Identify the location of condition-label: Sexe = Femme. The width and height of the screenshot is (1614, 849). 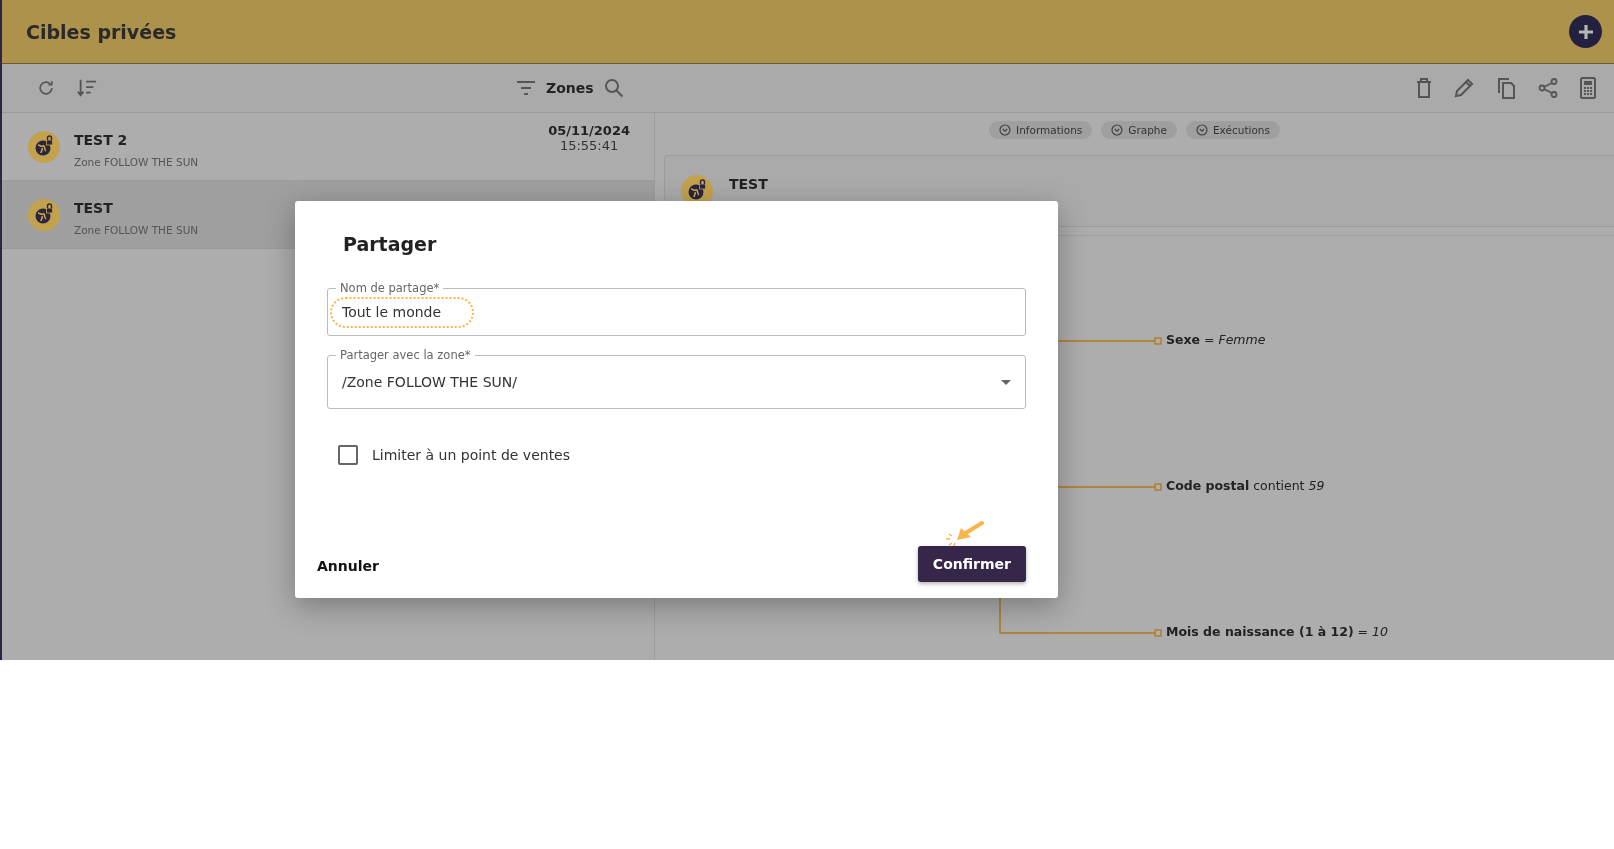
(1216, 339).